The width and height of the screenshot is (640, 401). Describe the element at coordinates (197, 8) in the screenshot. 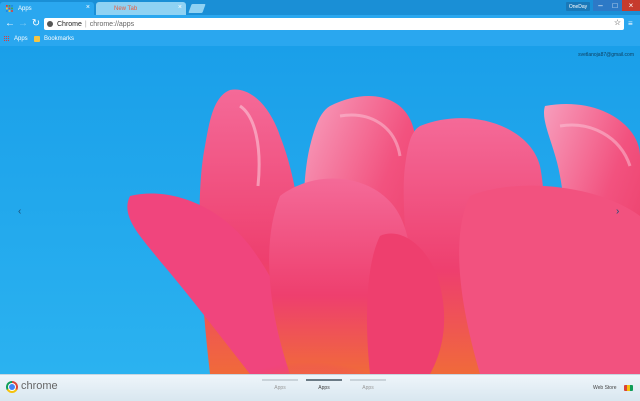

I see `new-tab-button` at that location.